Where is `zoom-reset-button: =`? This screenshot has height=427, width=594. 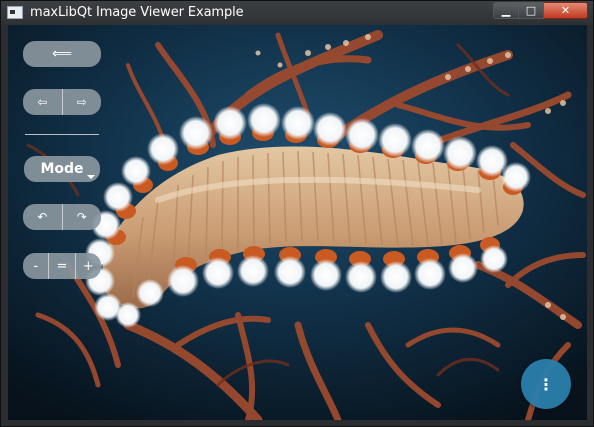 zoom-reset-button: = is located at coordinates (61, 266).